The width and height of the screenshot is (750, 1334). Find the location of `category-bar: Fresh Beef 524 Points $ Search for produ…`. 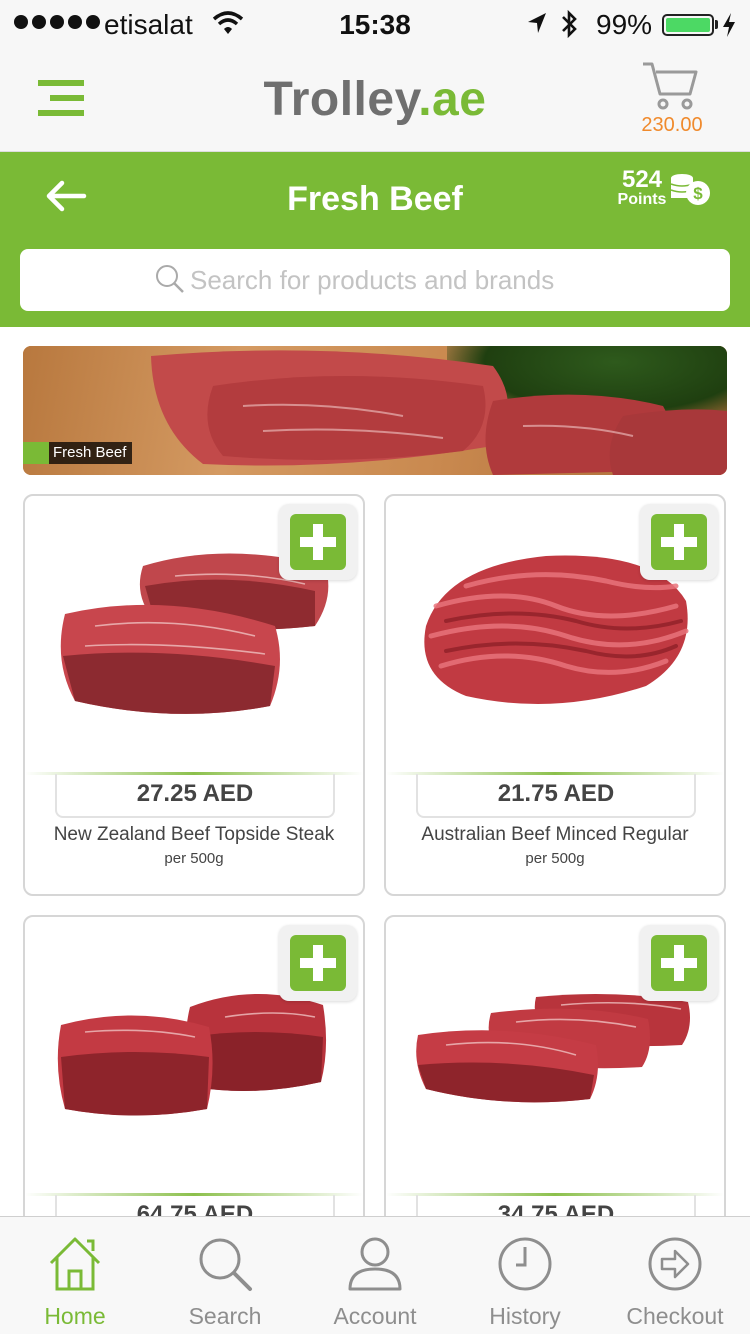

category-bar: Fresh Beef 524 Points $ Search for produ… is located at coordinates (375, 239).